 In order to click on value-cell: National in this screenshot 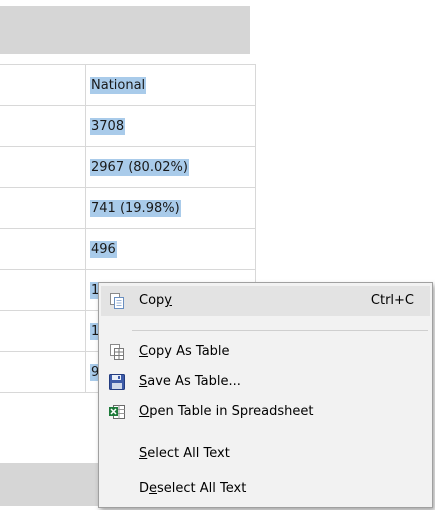, I will do `click(170, 85)`.